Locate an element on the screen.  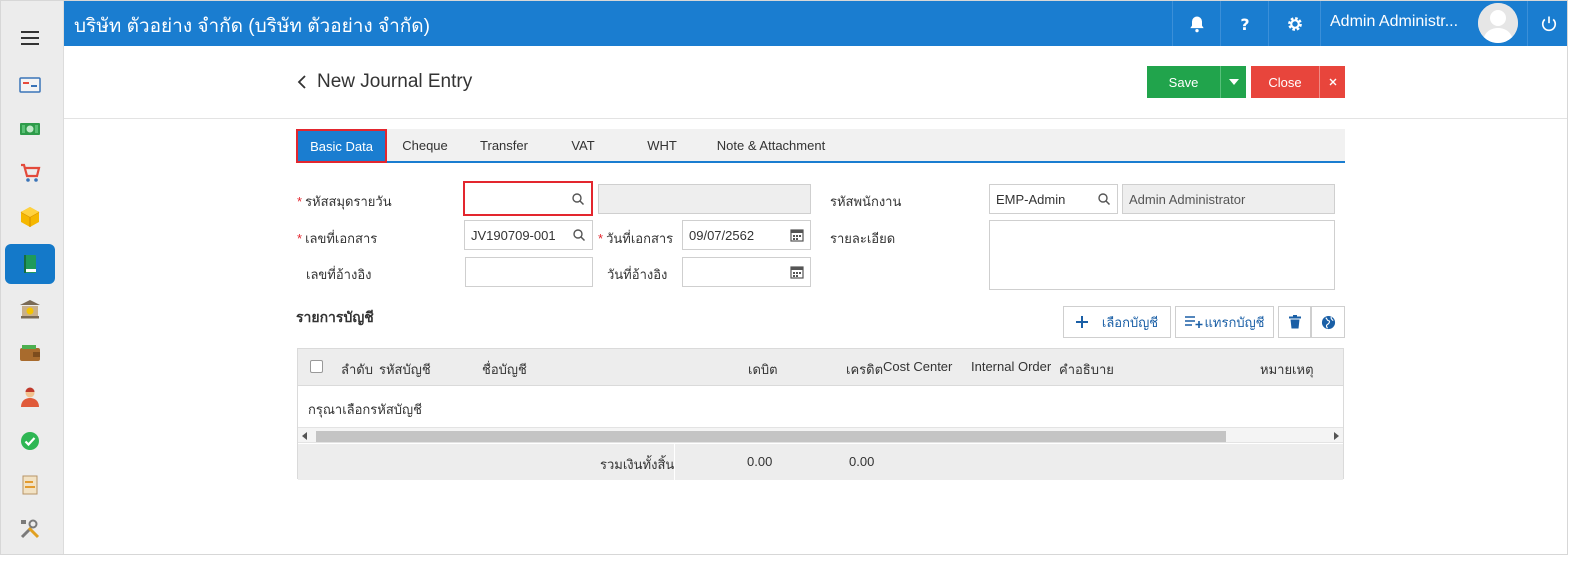
bell-icon is located at coordinates (1196, 24).